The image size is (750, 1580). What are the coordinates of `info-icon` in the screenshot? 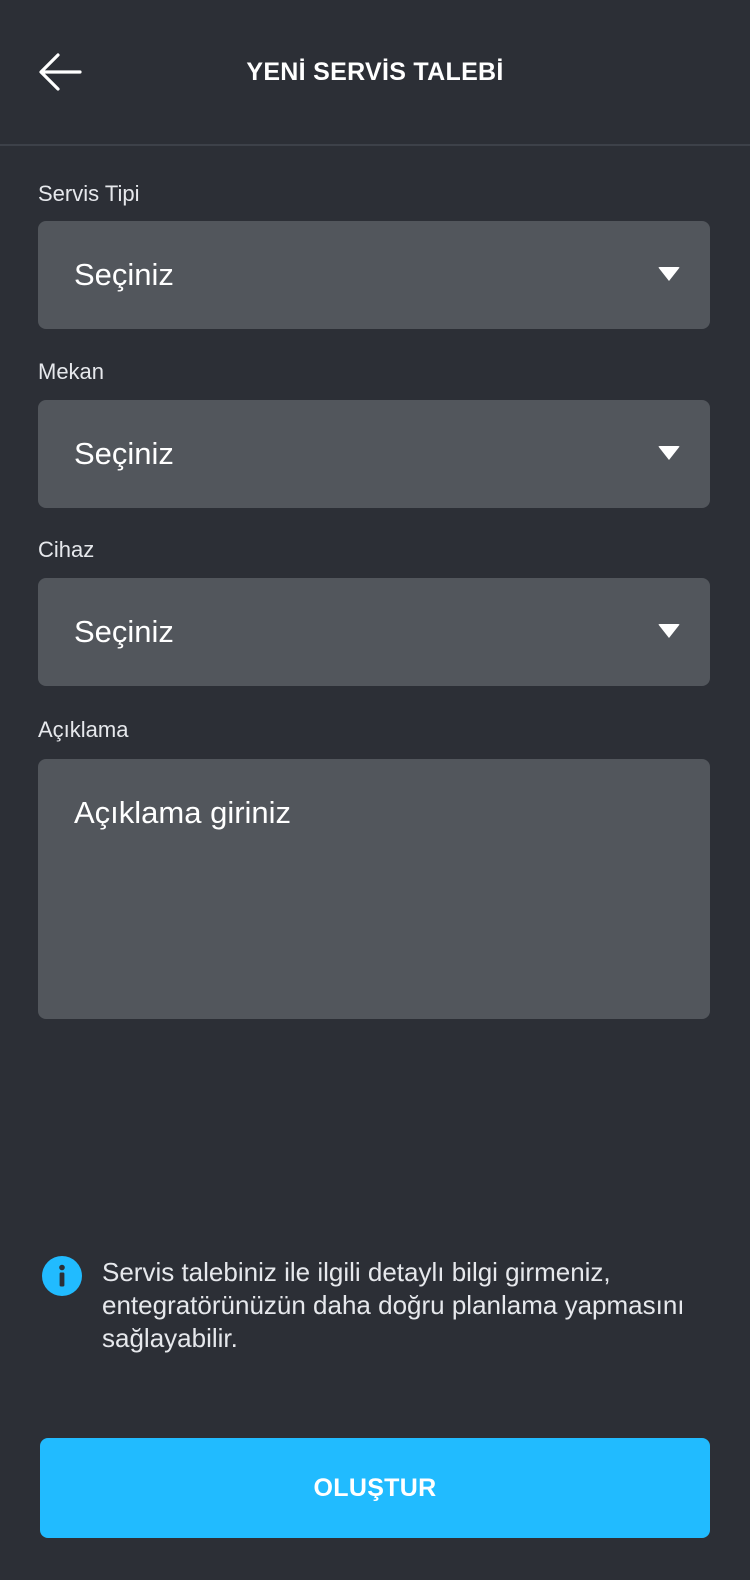 It's located at (62, 1276).